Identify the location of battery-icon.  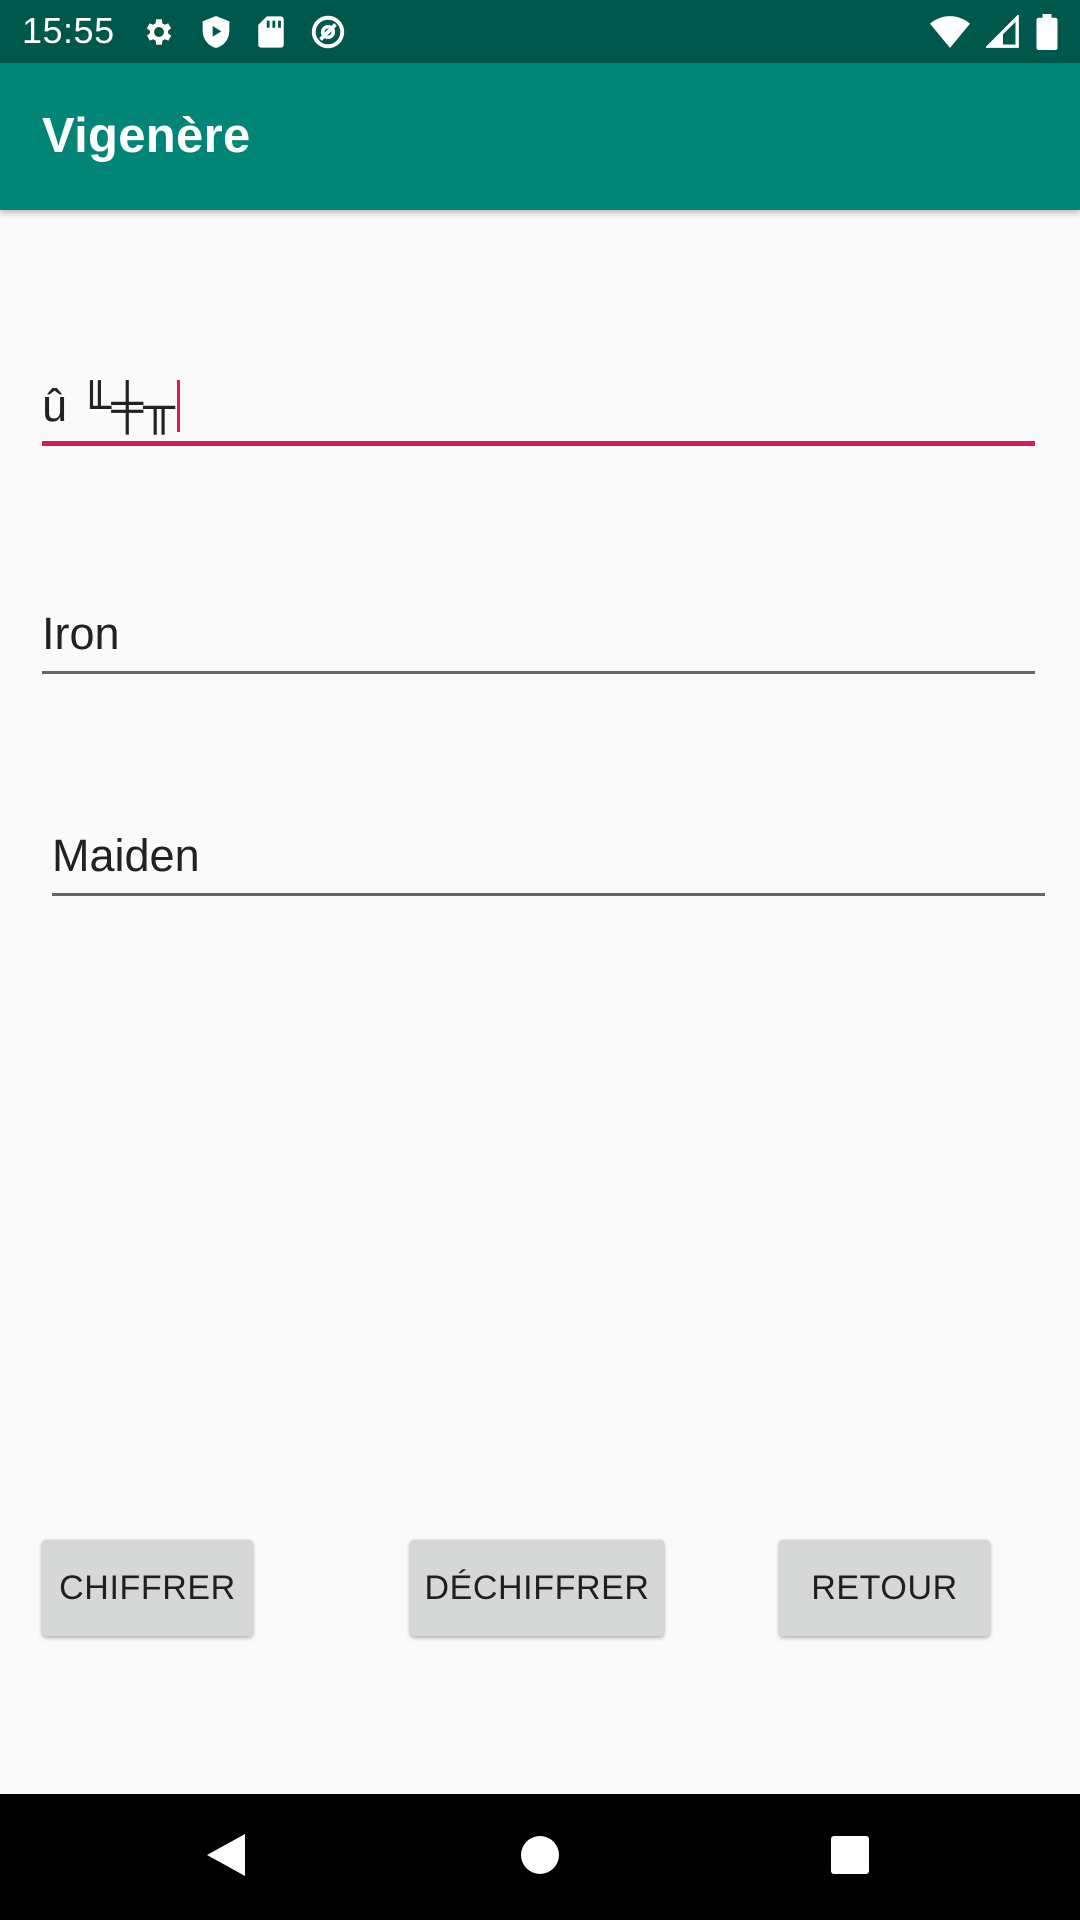
(1047, 32).